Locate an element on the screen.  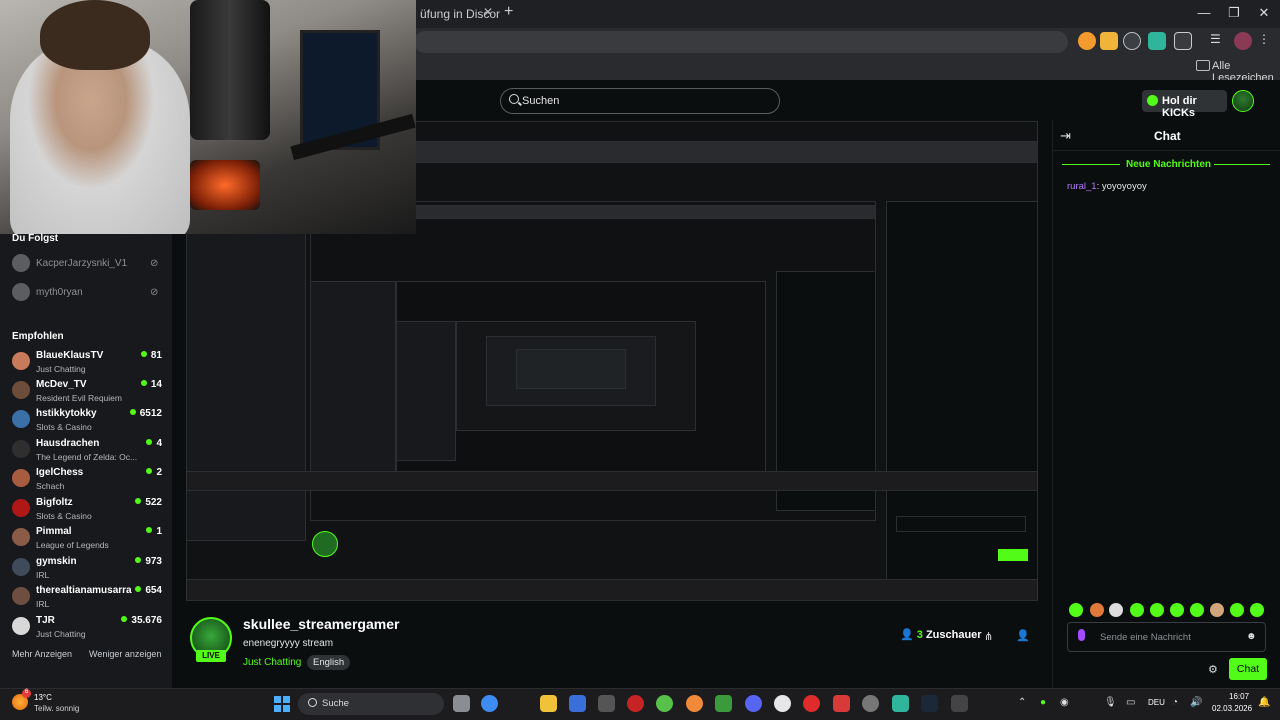
show-more-button: Mehr Anzeigen is located at coordinates (42, 654).